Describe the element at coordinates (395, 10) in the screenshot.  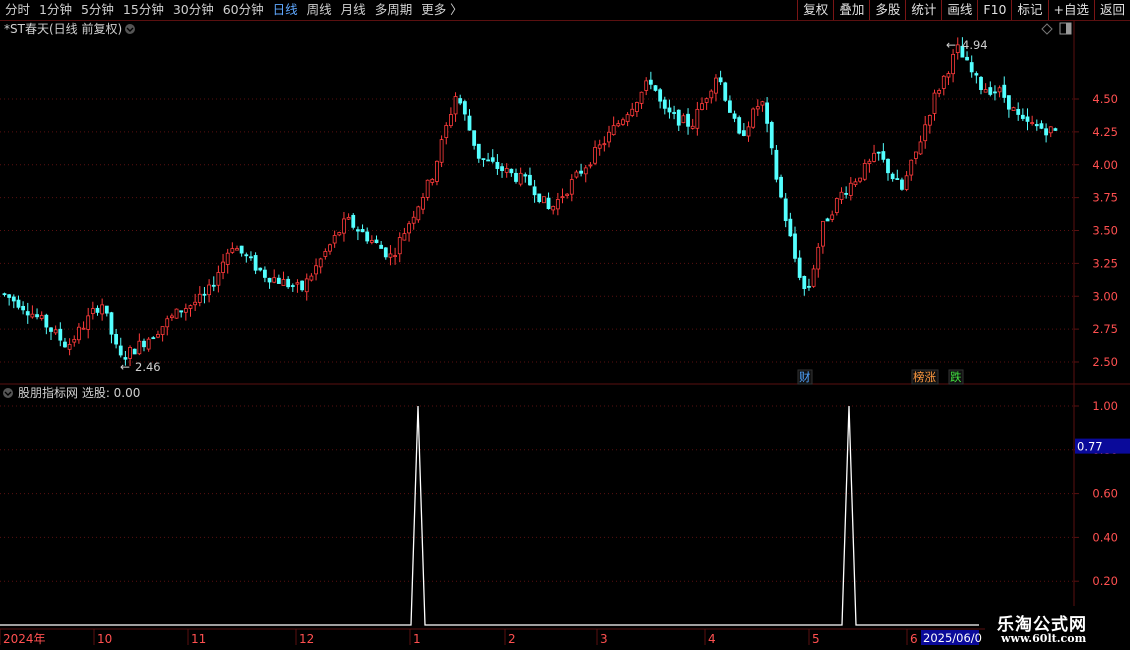
I see `period-tab-9: 多周期` at that location.